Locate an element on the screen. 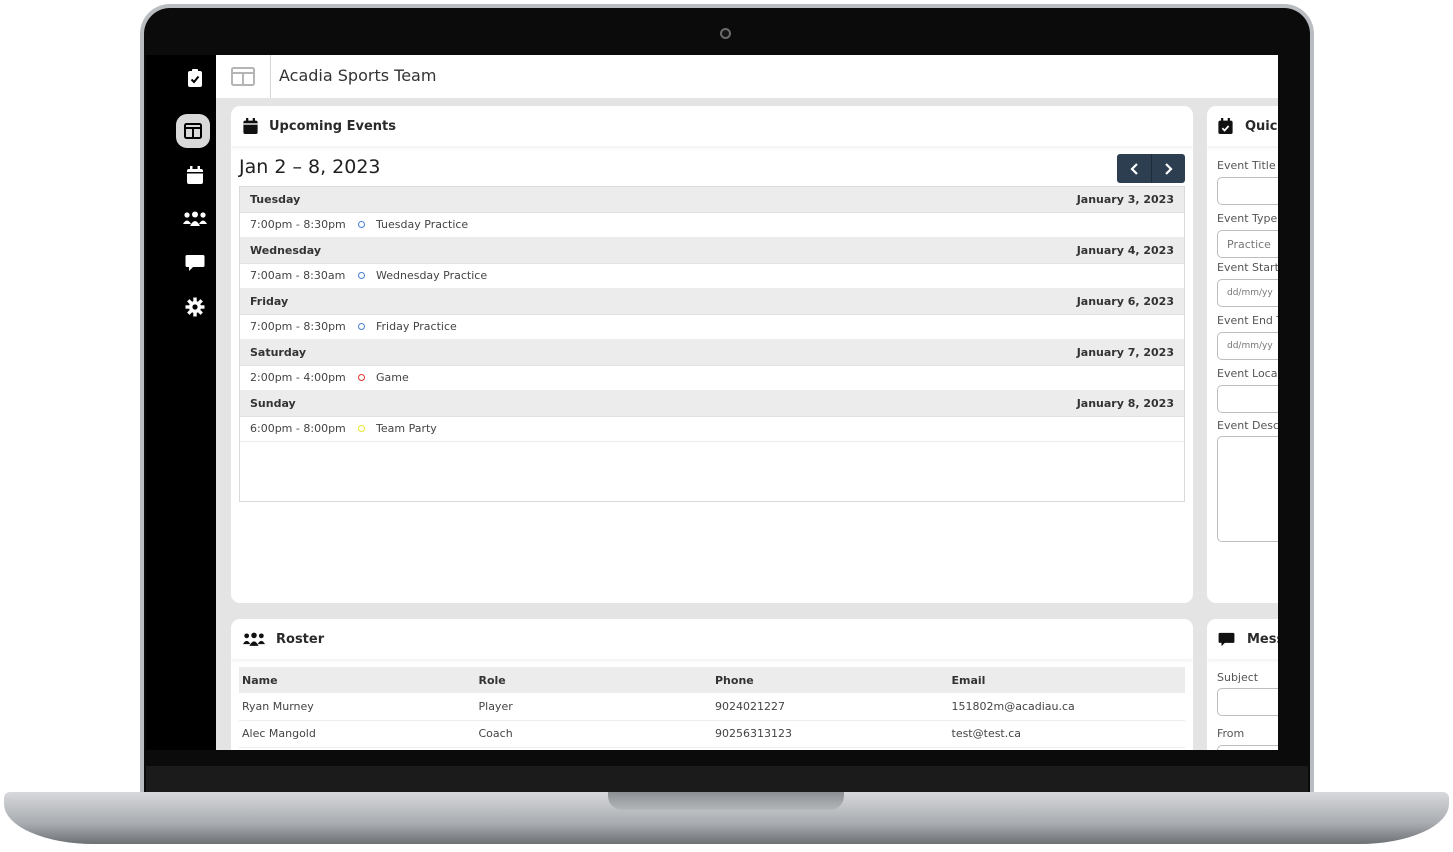 This screenshot has height=852, width=1453. day-header: Tuesday January 3, 2023 is located at coordinates (712, 200).